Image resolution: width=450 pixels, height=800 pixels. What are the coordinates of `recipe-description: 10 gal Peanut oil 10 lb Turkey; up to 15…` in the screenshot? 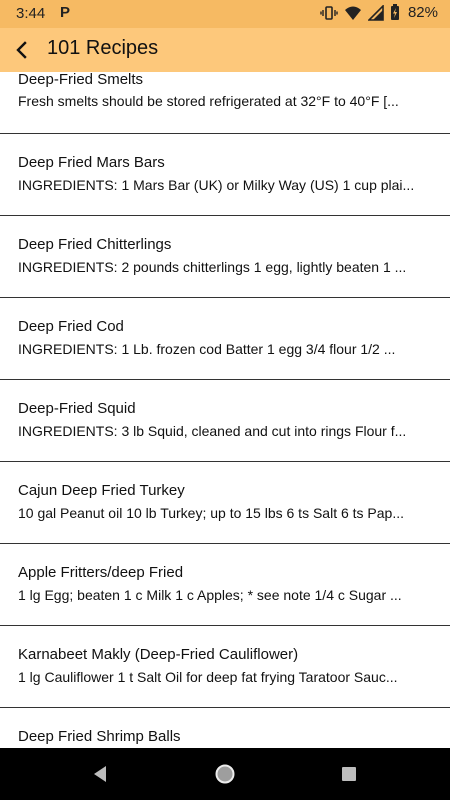 It's located at (211, 513).